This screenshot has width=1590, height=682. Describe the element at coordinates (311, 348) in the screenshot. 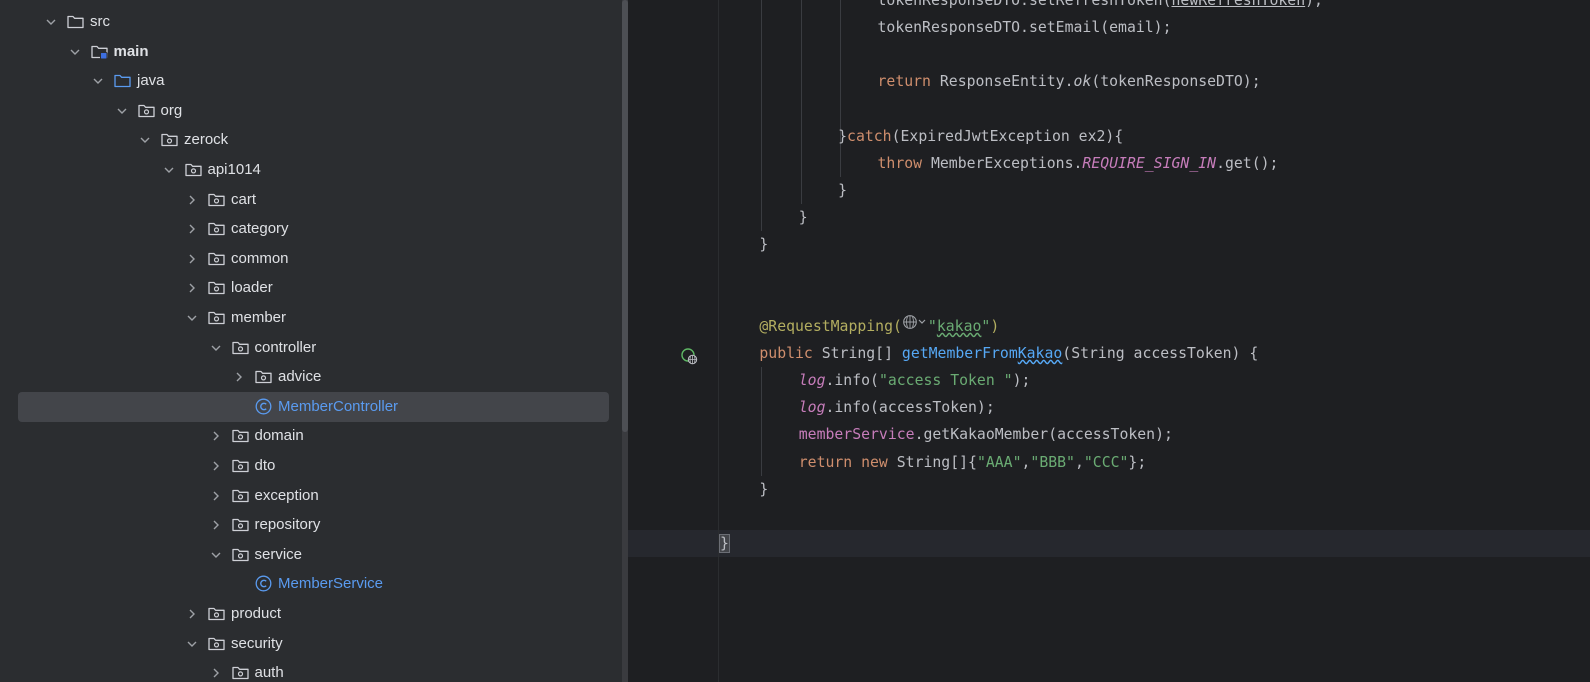

I see `tree-item-controller: controller` at that location.